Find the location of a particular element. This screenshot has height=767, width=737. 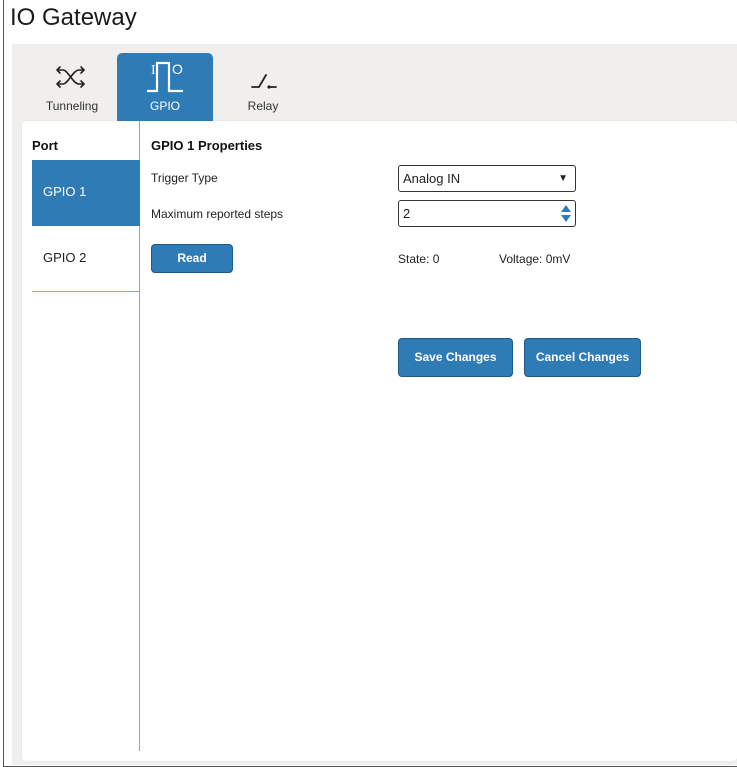

tab-tunneling: Tunneling is located at coordinates (72, 87).